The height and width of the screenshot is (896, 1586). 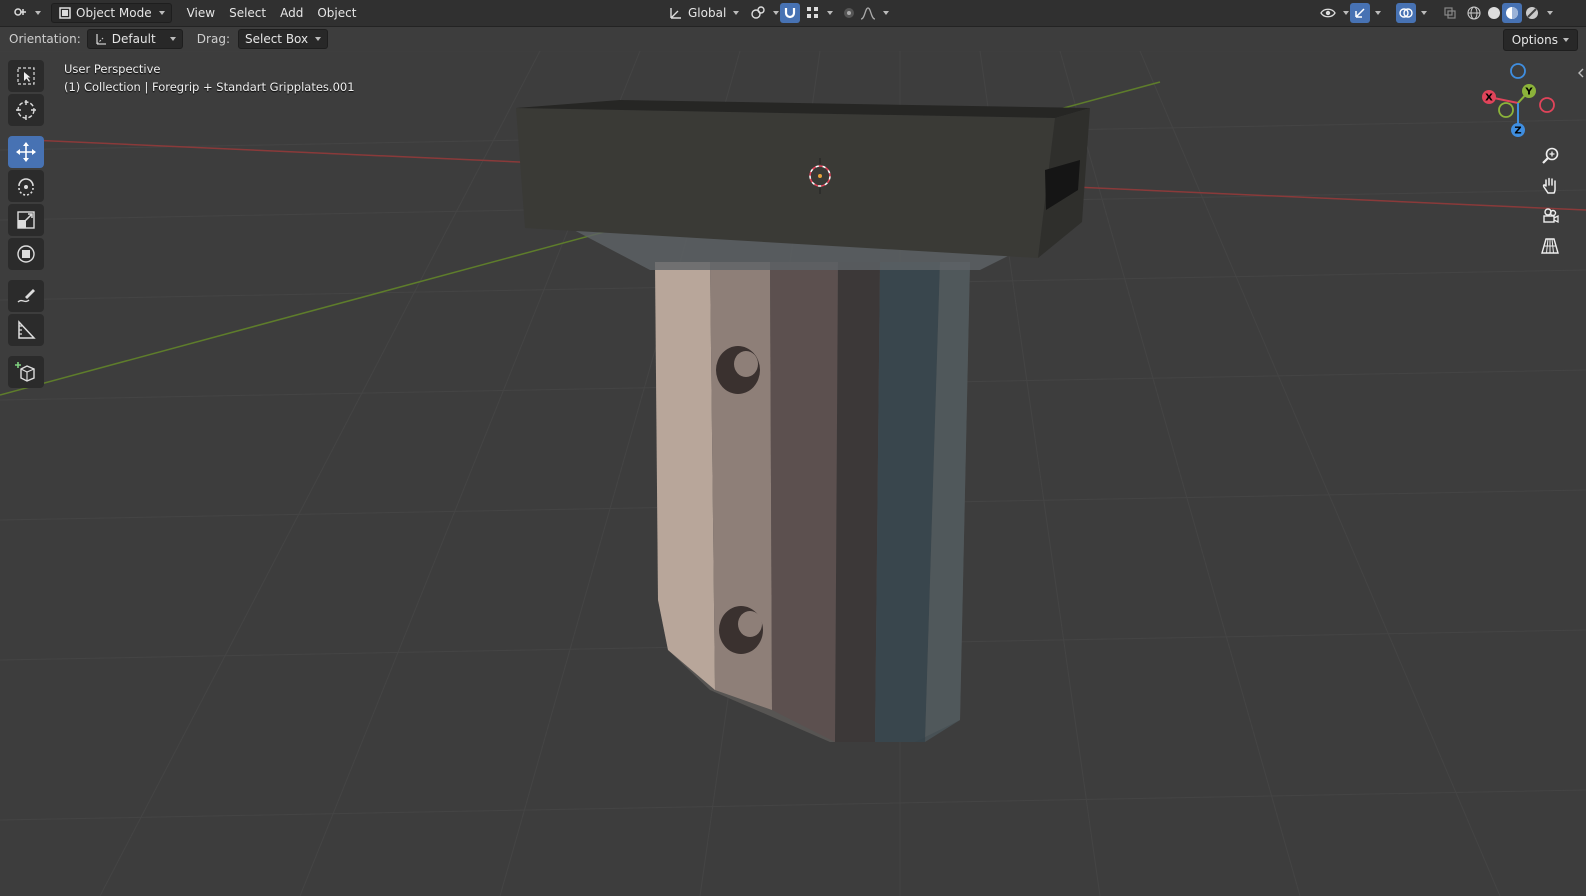 I want to click on material-sphere-icon, so click(x=1512, y=13).